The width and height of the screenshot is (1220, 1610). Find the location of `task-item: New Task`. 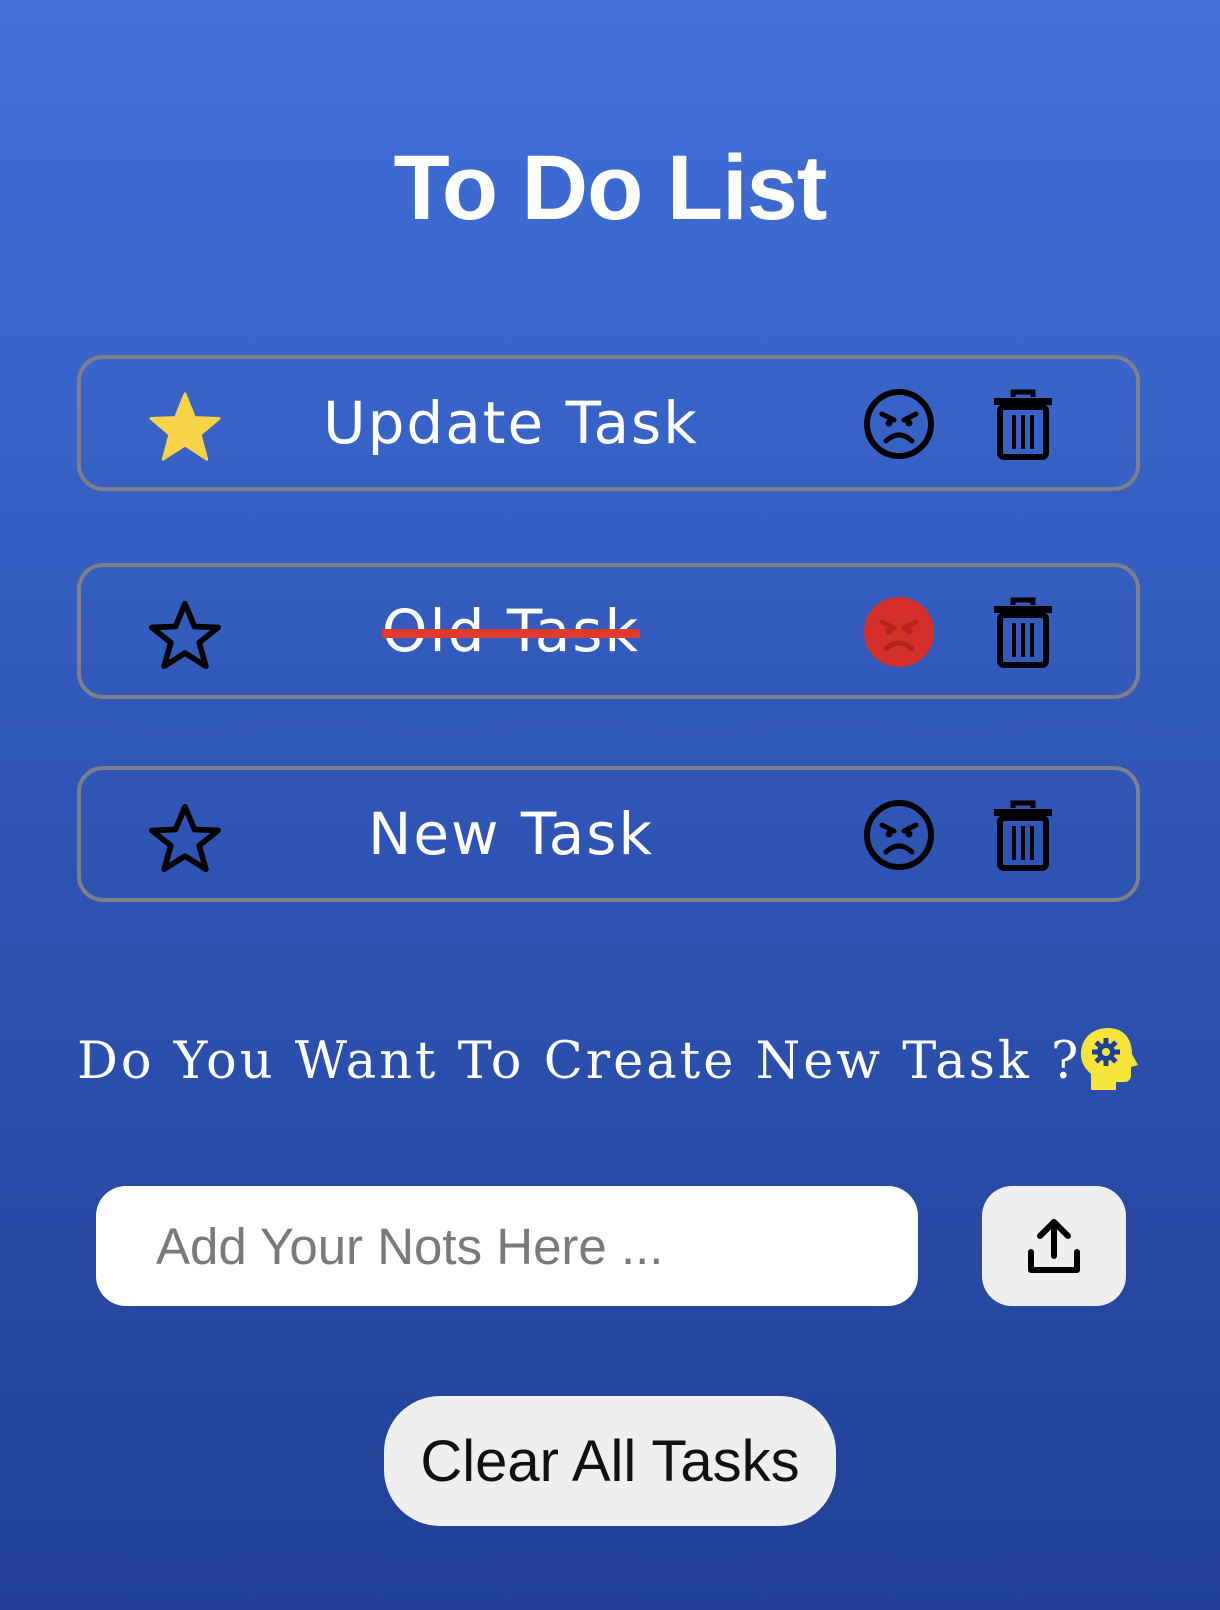

task-item: New Task is located at coordinates (608, 834).